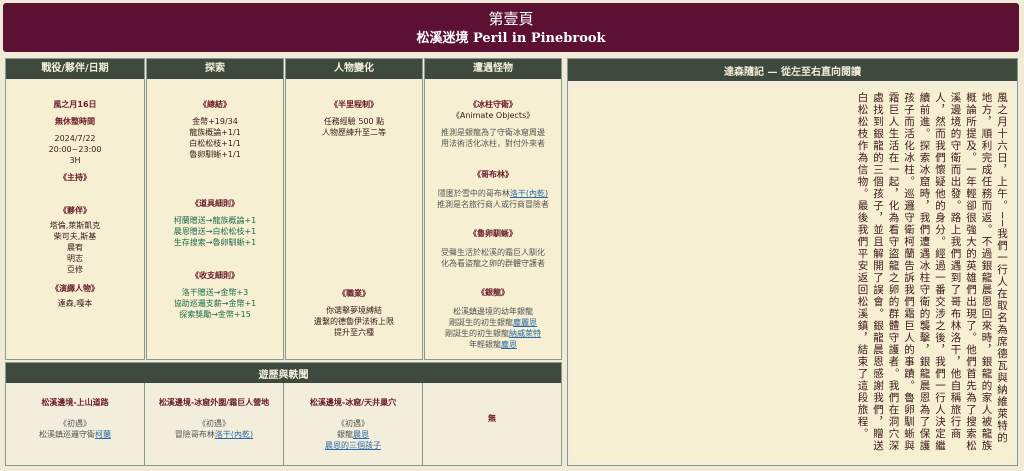  What do you see at coordinates (283, 373) in the screenshot?
I see `routes-header: 遊歷與軼聞` at bounding box center [283, 373].